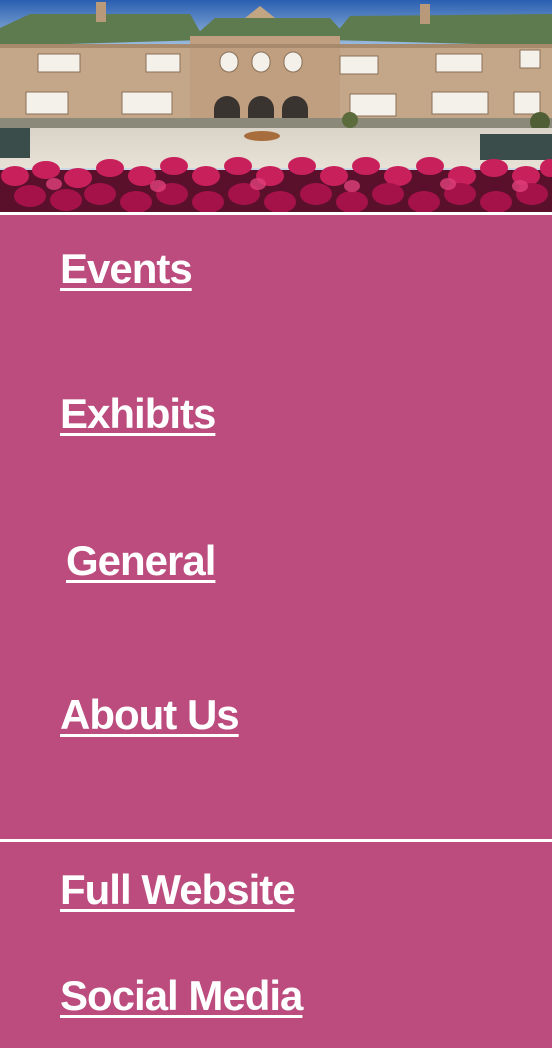 Image resolution: width=552 pixels, height=1048 pixels. Describe the element at coordinates (138, 414) in the screenshot. I see `menu-link-exhibits: Exhibits` at that location.